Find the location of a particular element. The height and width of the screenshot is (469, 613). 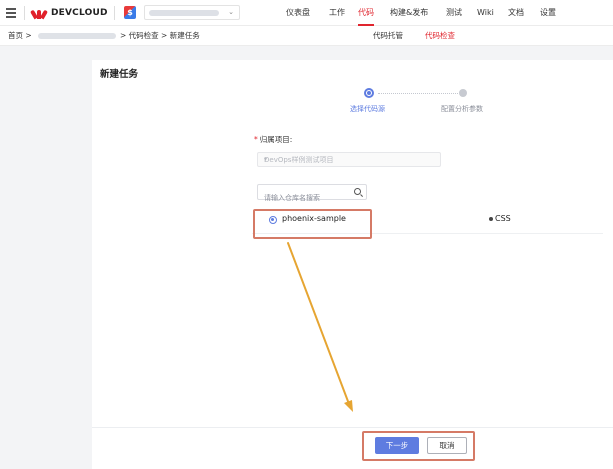

subtab-code-hosting: 代码托管 is located at coordinates (388, 36).